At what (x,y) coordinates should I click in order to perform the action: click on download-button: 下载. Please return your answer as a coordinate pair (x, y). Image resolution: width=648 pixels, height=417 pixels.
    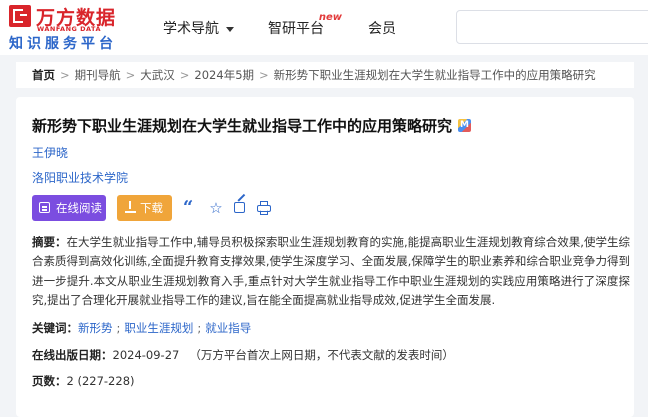
    Looking at the image, I should click on (144, 208).